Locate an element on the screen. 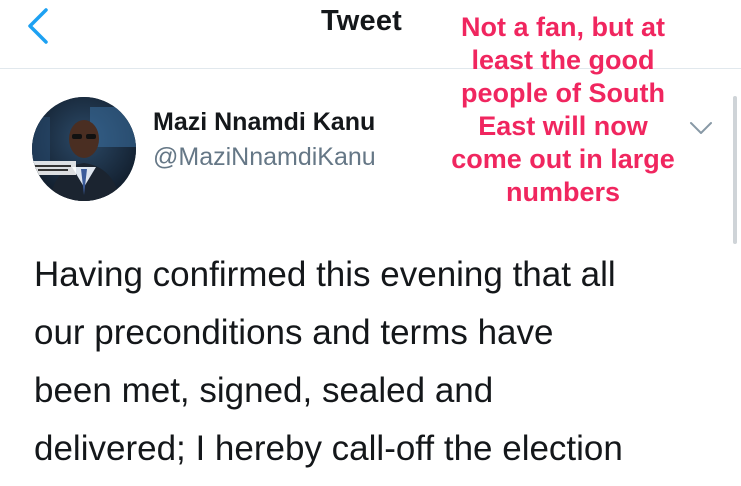  chevron-left-icon is located at coordinates (38, 26).